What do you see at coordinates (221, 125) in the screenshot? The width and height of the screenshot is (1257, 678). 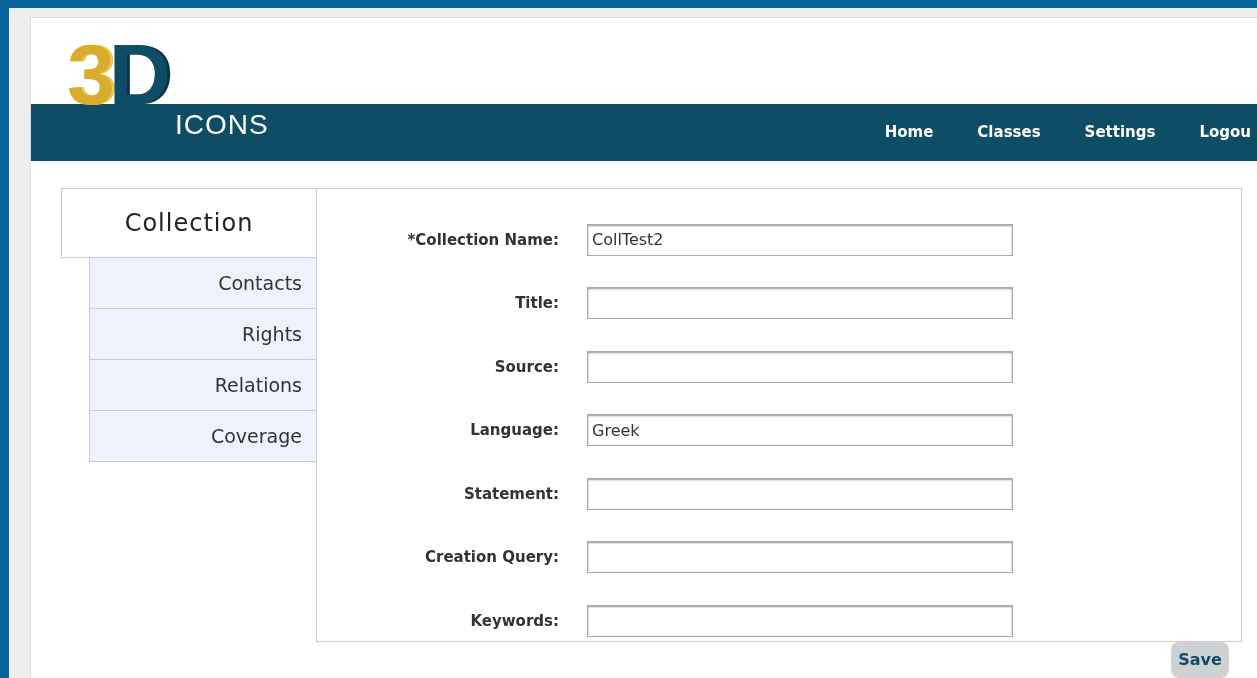 I see `logo-wordmark: ICONS` at bounding box center [221, 125].